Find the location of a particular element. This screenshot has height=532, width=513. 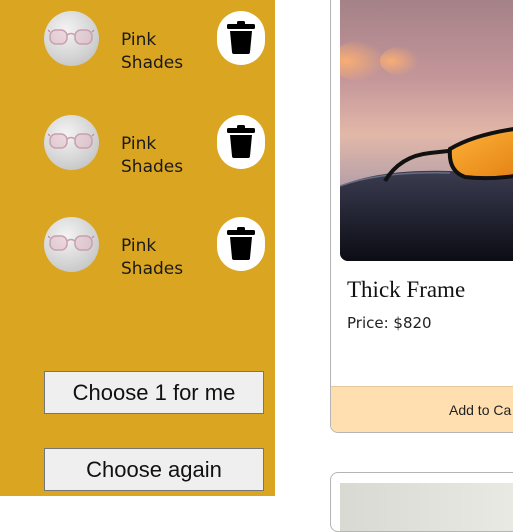

product-card is located at coordinates (421, 502).